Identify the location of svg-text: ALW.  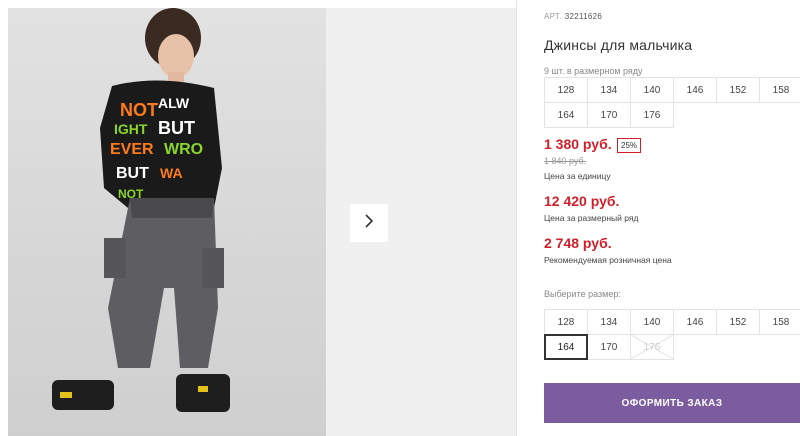
(174, 103).